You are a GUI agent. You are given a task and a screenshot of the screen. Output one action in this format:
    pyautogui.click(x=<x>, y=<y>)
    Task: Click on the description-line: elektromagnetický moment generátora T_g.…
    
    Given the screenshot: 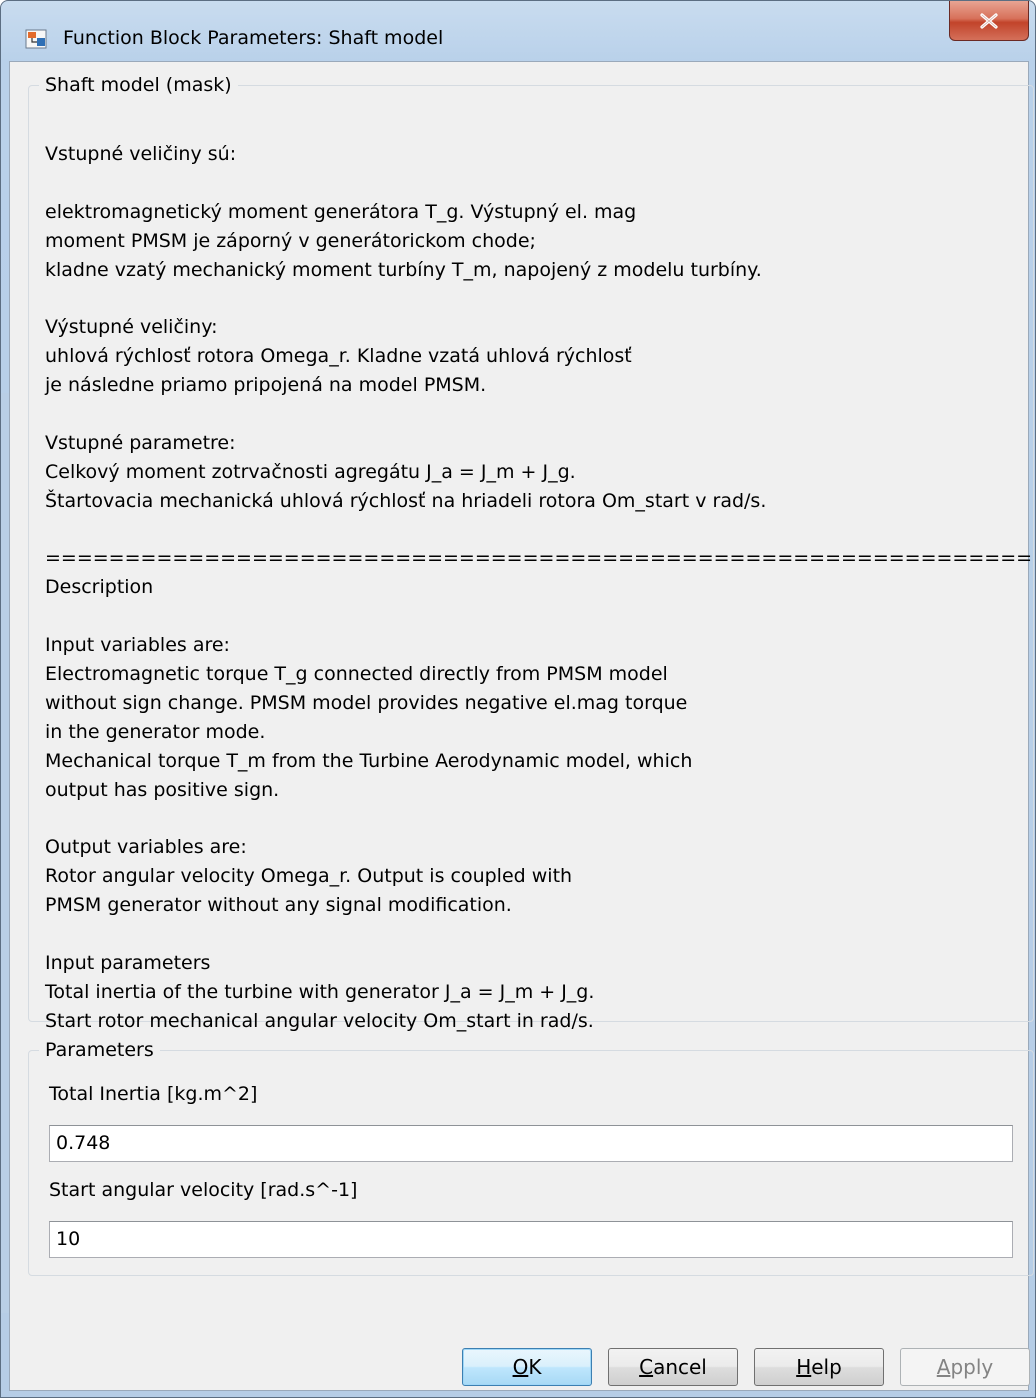 What is the action you would take?
    pyautogui.click(x=341, y=211)
    